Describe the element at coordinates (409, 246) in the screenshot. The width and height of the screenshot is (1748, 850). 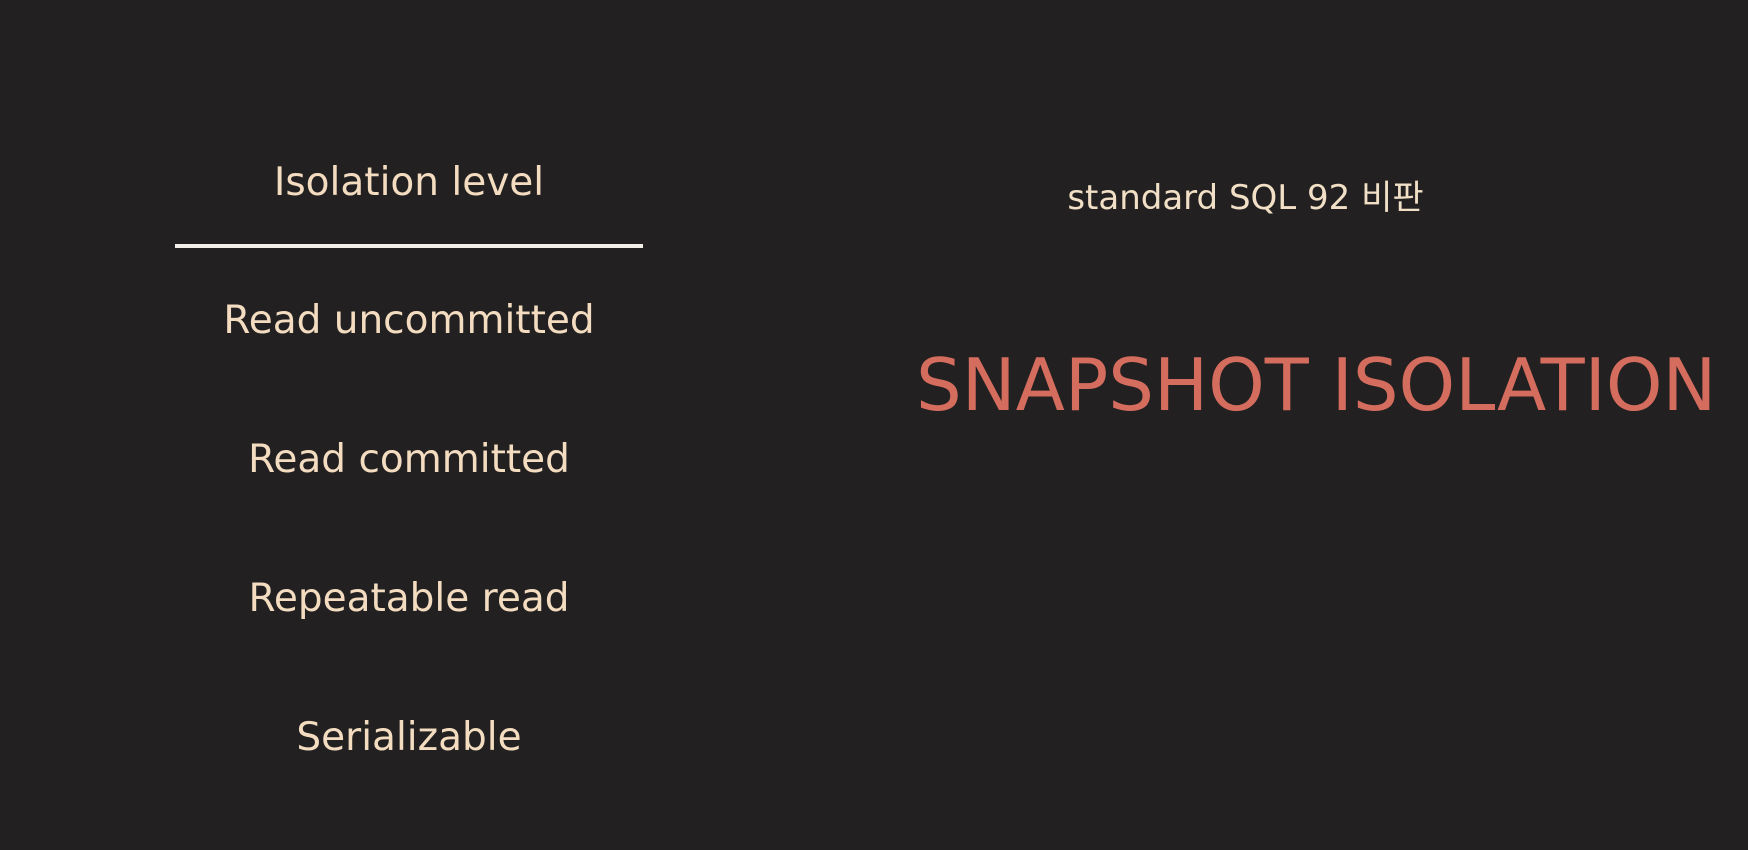
I see `heading-divider` at that location.